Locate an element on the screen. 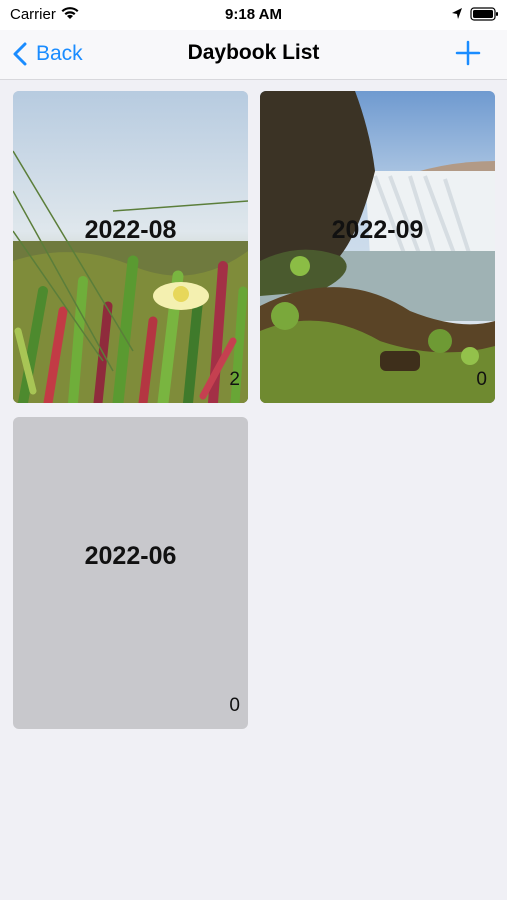 The image size is (507, 900). battery-icon is located at coordinates (485, 16).